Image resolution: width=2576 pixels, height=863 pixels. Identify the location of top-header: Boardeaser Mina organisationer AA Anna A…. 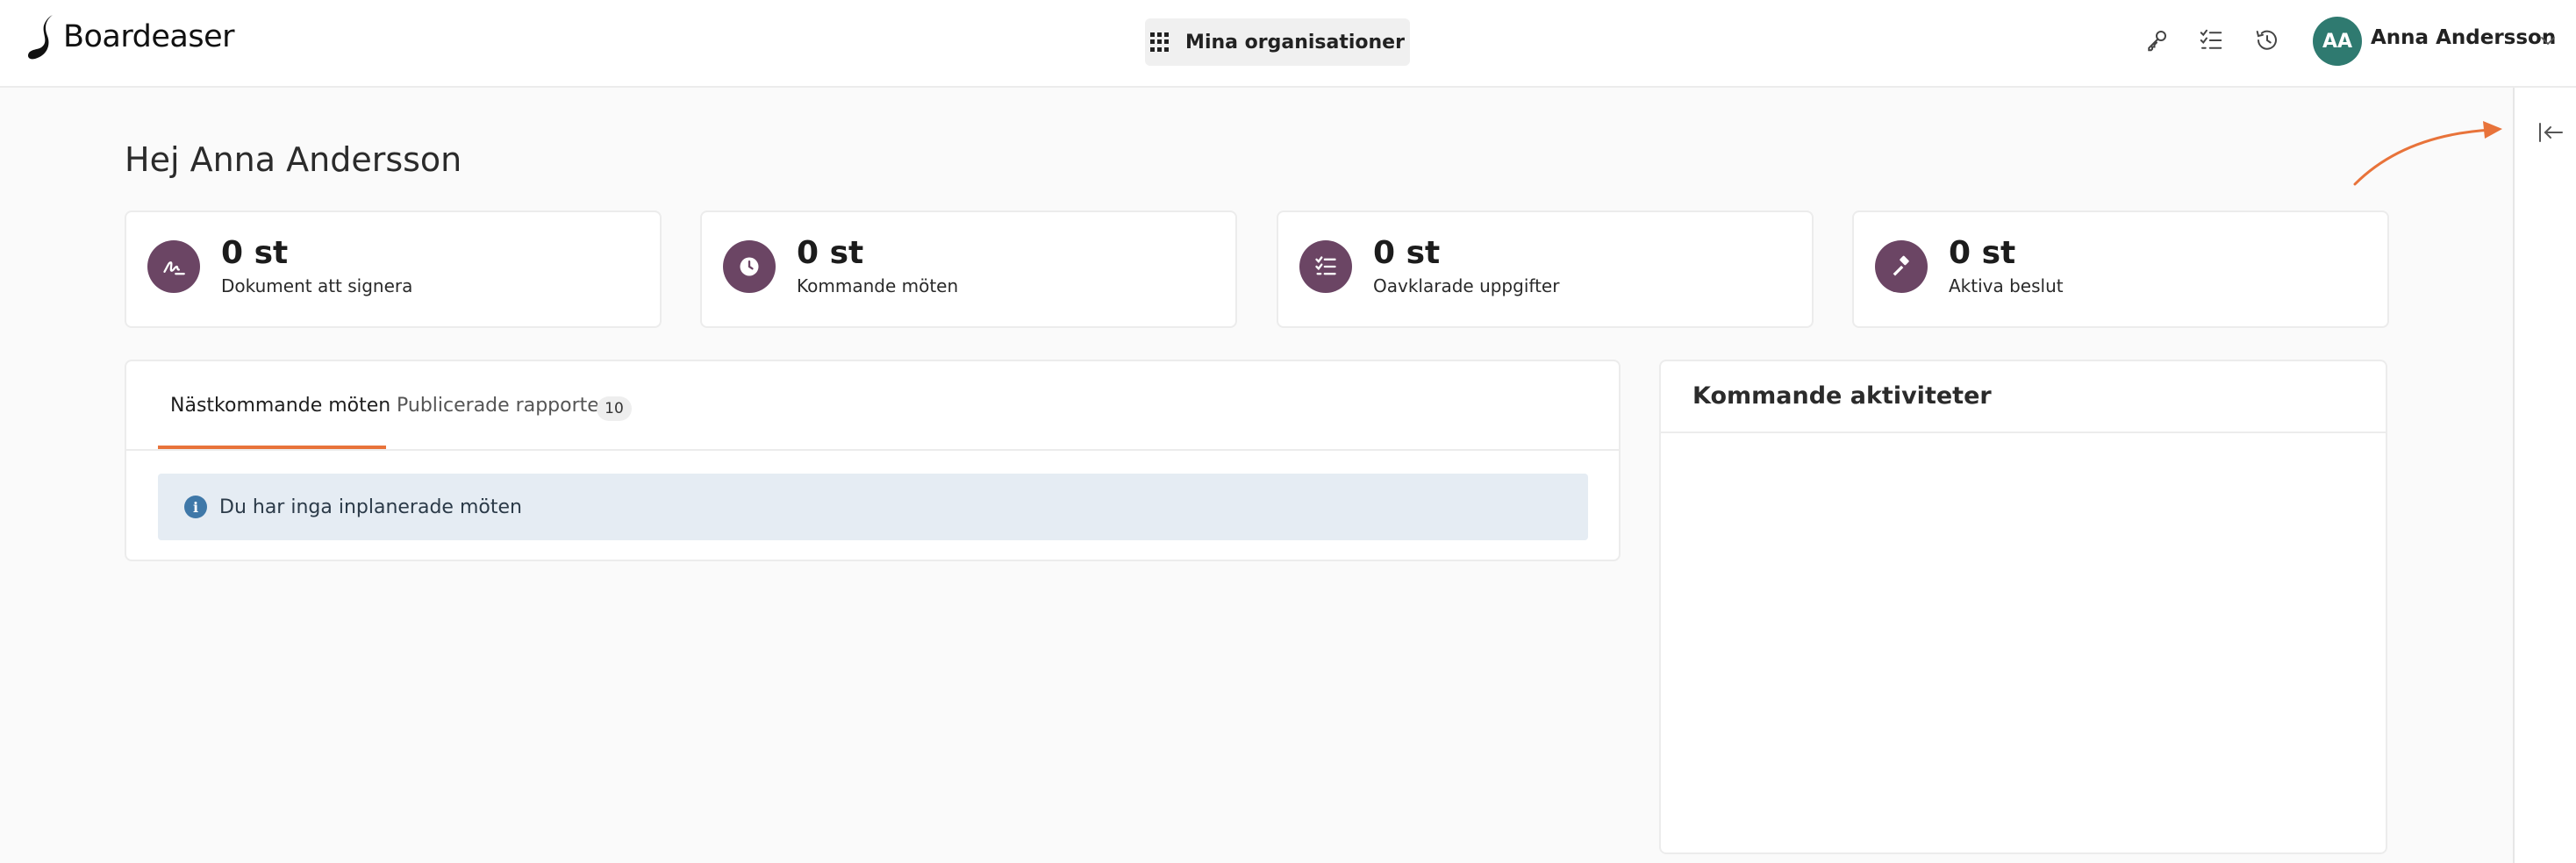
(1288, 44).